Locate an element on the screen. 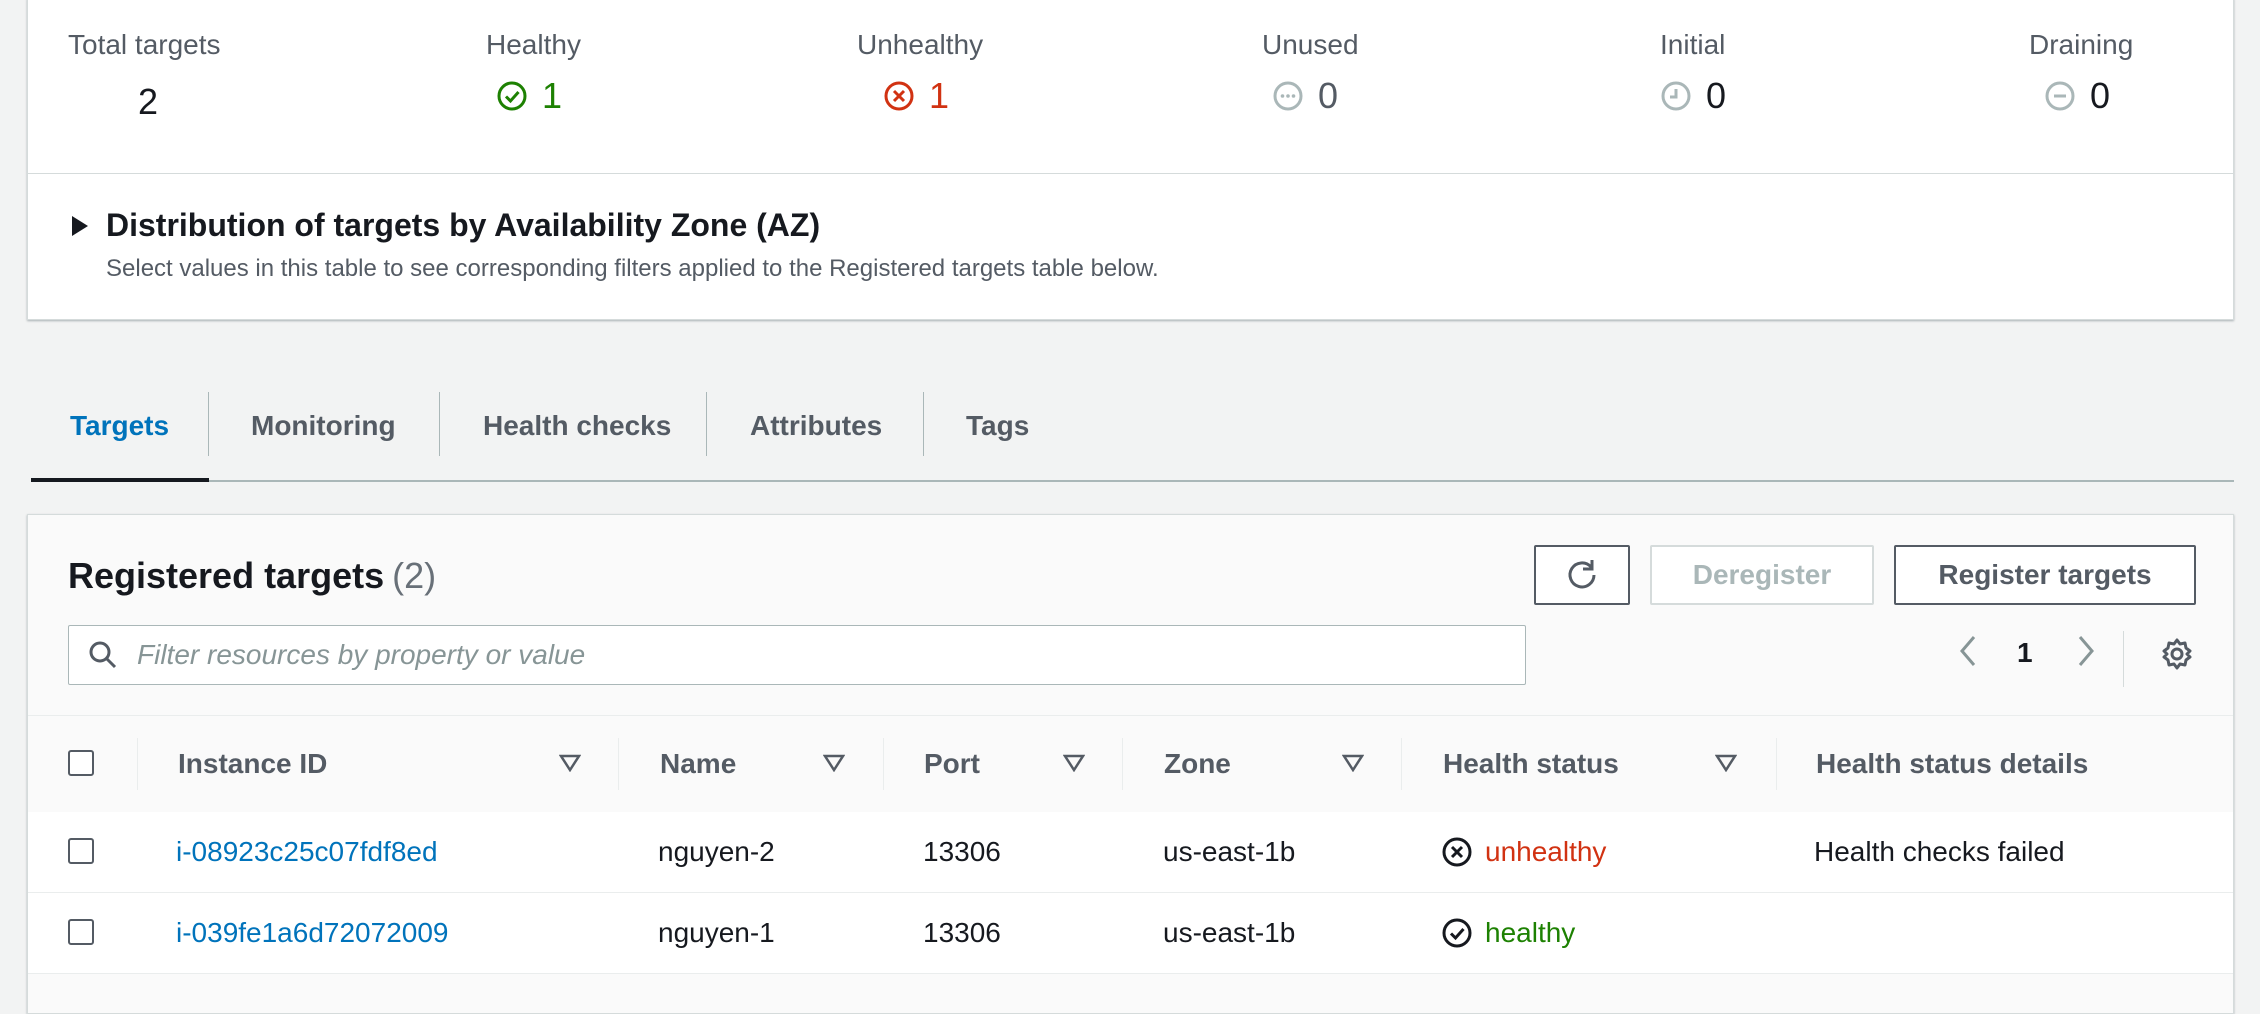 This screenshot has height=1014, width=2260. active-tab-indicator is located at coordinates (120, 480).